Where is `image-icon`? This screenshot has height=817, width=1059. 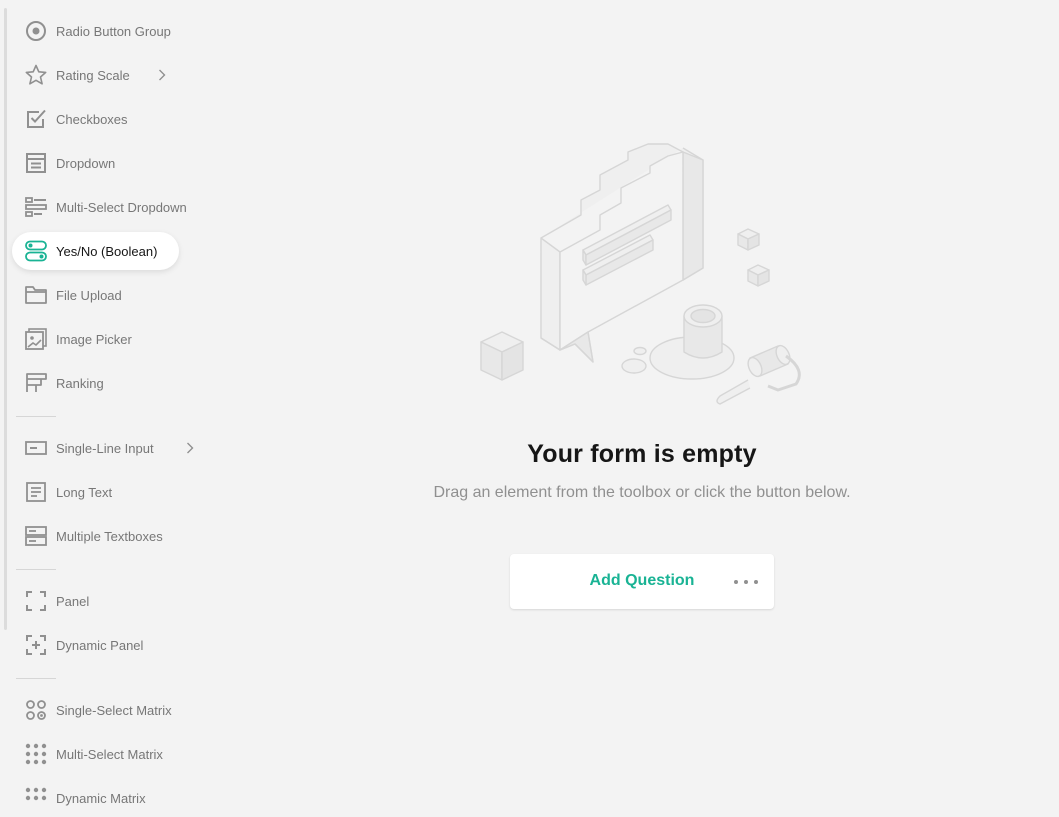 image-icon is located at coordinates (36, 339).